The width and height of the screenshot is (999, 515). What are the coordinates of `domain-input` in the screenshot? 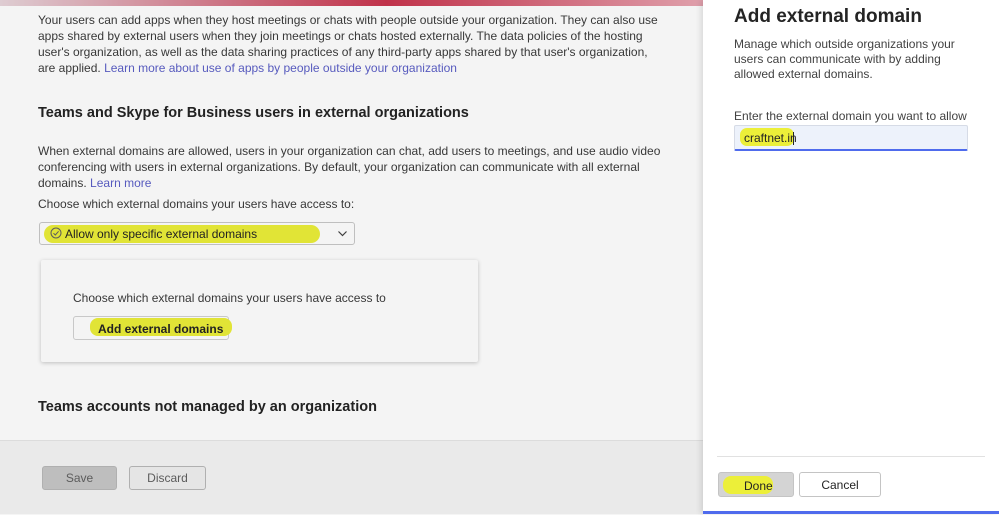 It's located at (851, 137).